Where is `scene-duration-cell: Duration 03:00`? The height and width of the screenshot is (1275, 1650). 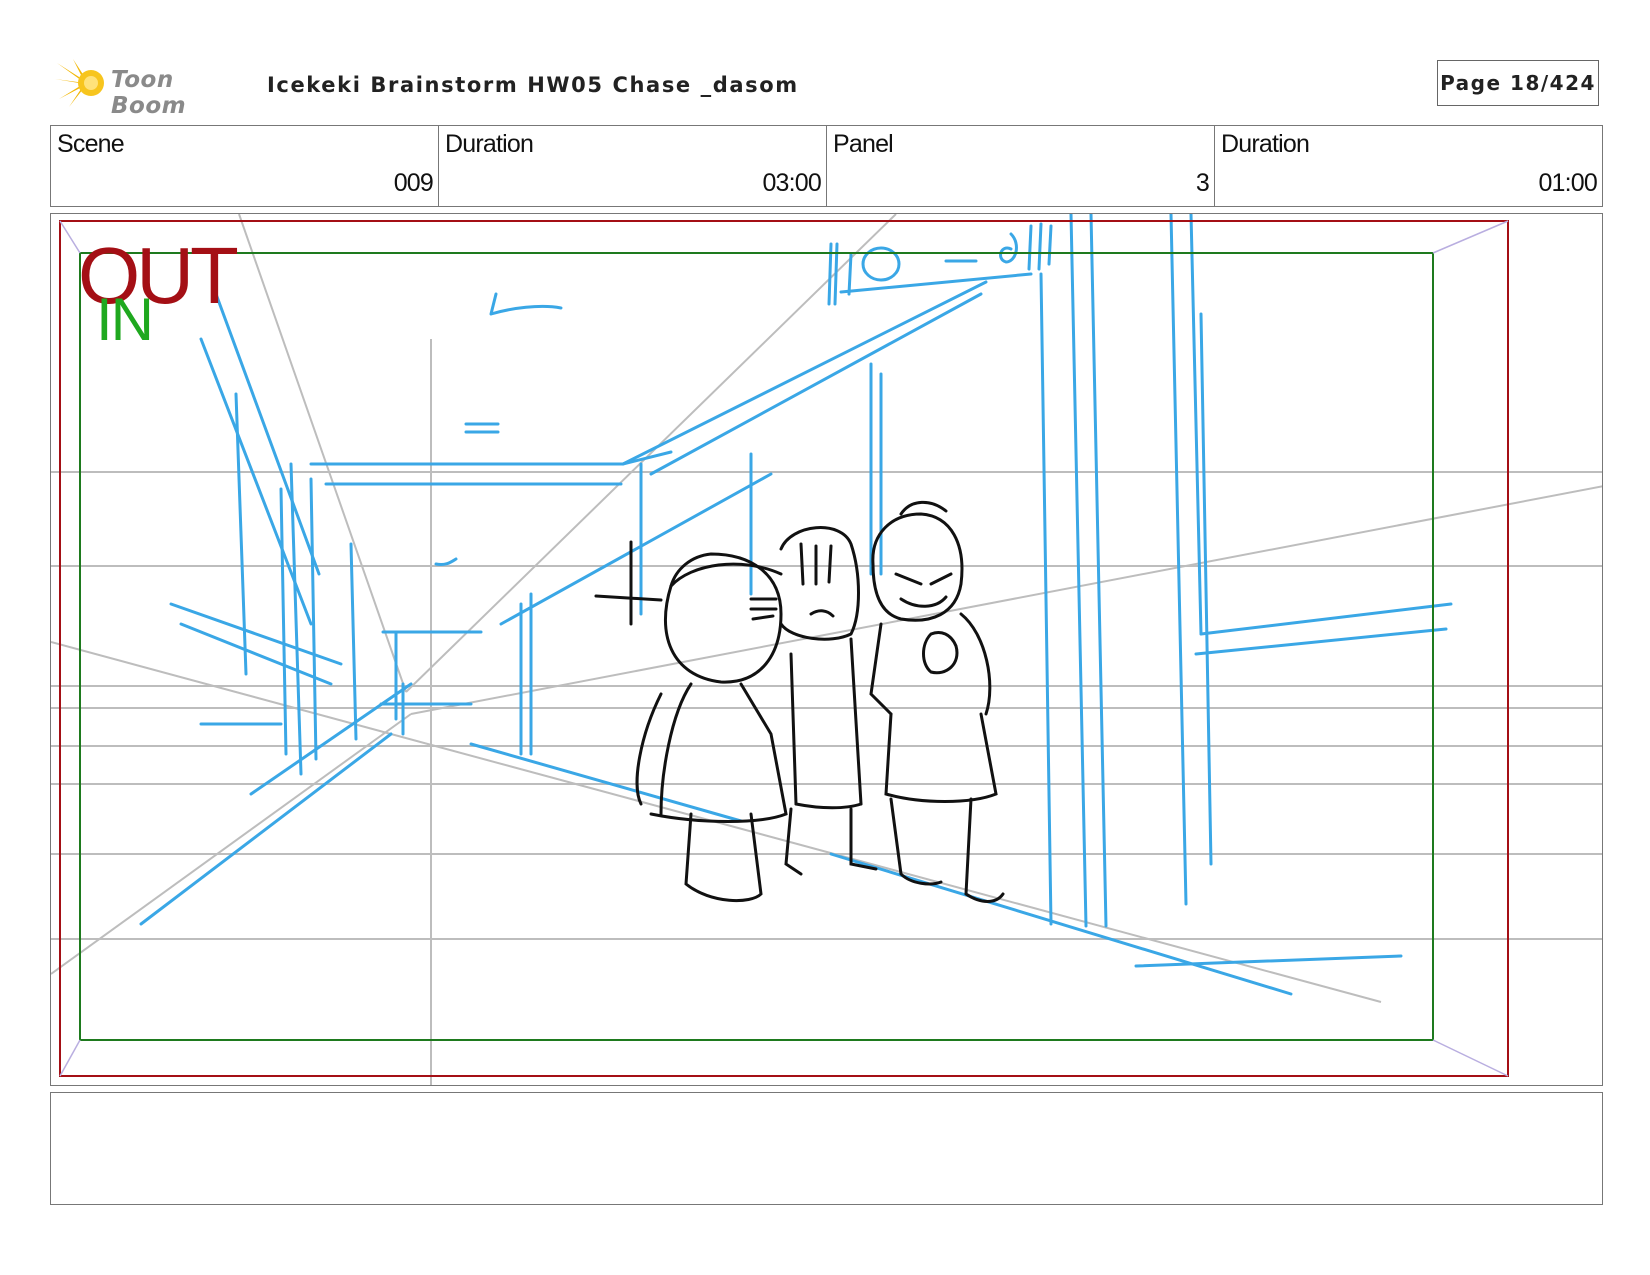 scene-duration-cell: Duration 03:00 is located at coordinates (633, 166).